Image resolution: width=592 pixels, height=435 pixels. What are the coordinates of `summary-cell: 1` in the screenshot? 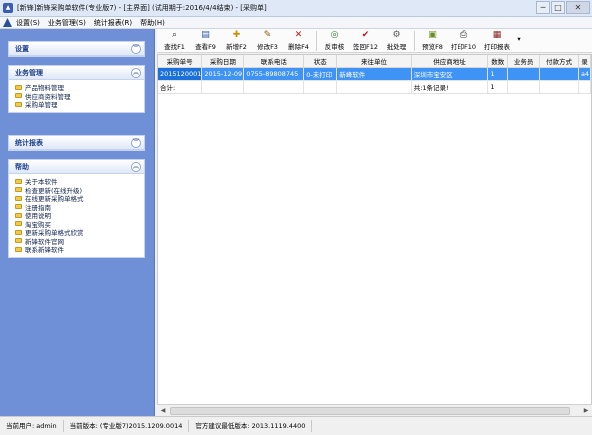 It's located at (498, 87).